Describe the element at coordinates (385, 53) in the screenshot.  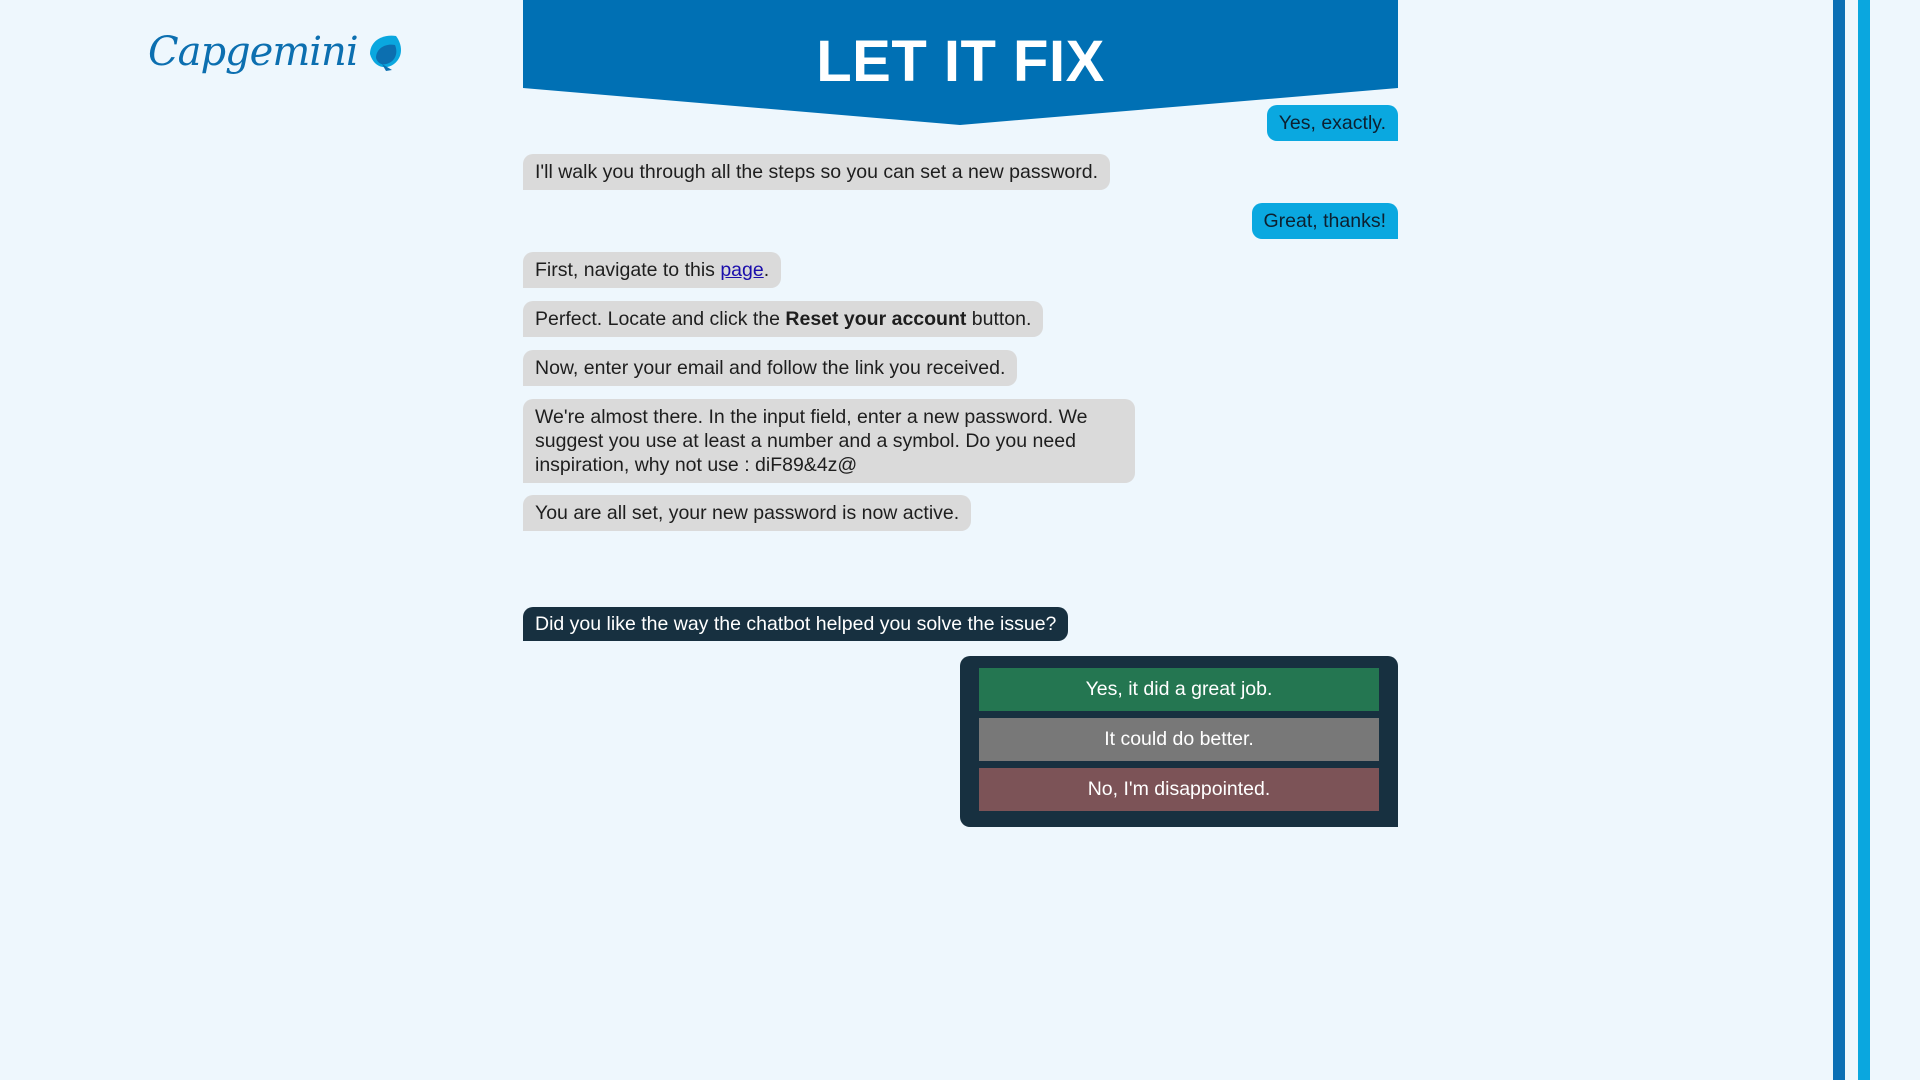
I see `spade-icon` at that location.